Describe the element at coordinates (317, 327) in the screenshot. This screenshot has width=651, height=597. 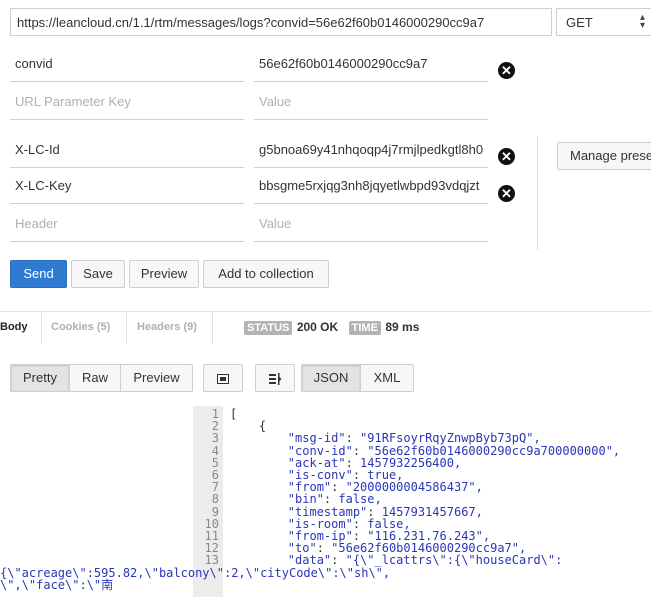
I see `status-value: 200 OK` at that location.